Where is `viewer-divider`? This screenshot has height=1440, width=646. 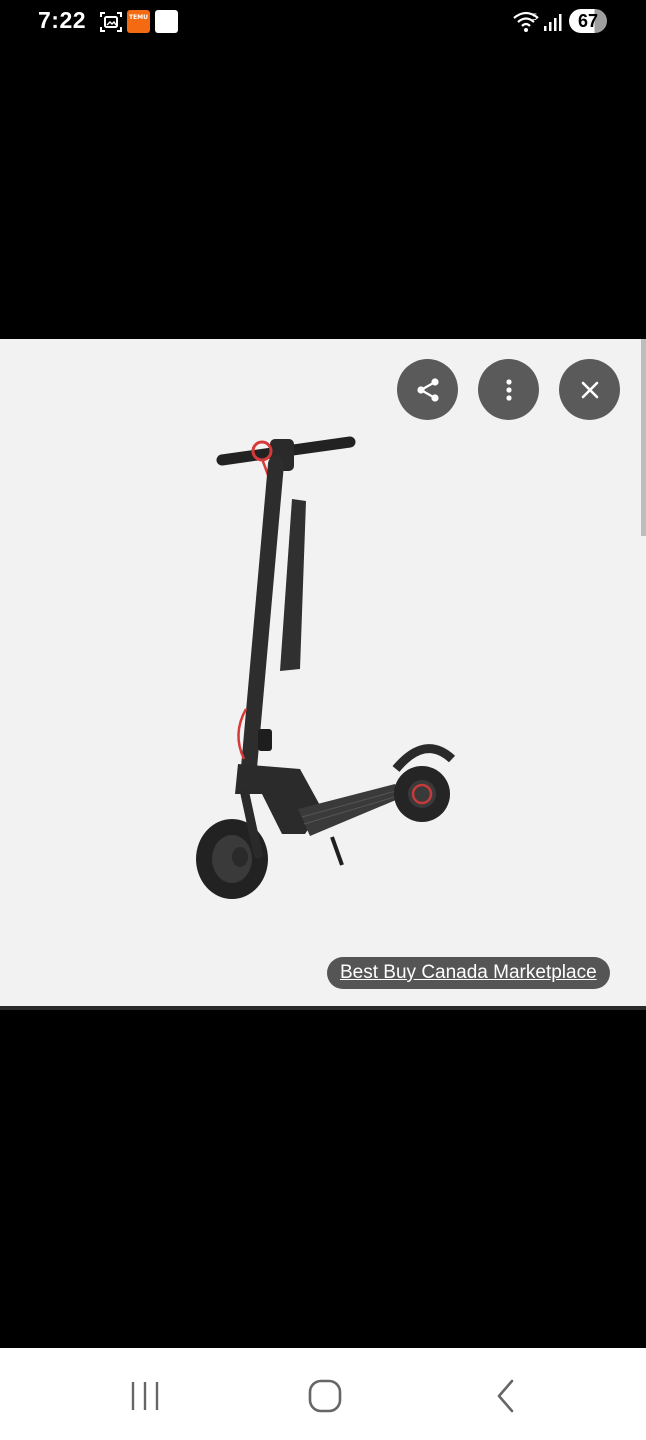
viewer-divider is located at coordinates (323, 1008).